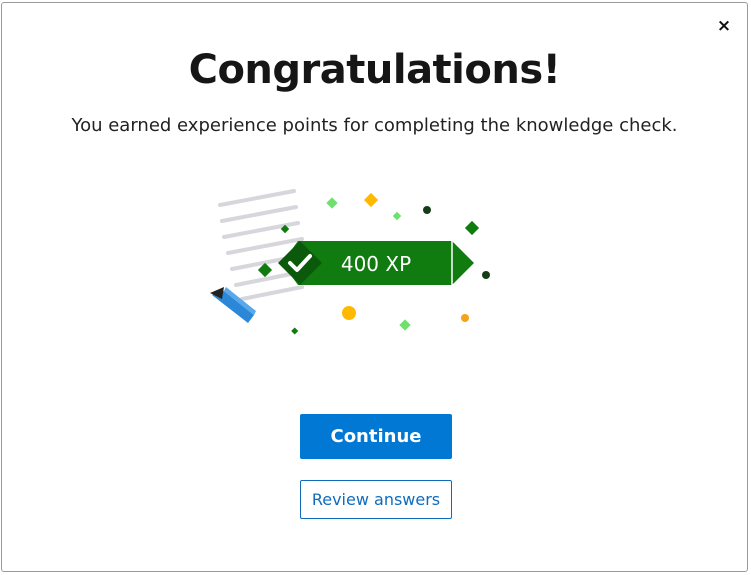  I want to click on close-icon: ×, so click(724, 26).